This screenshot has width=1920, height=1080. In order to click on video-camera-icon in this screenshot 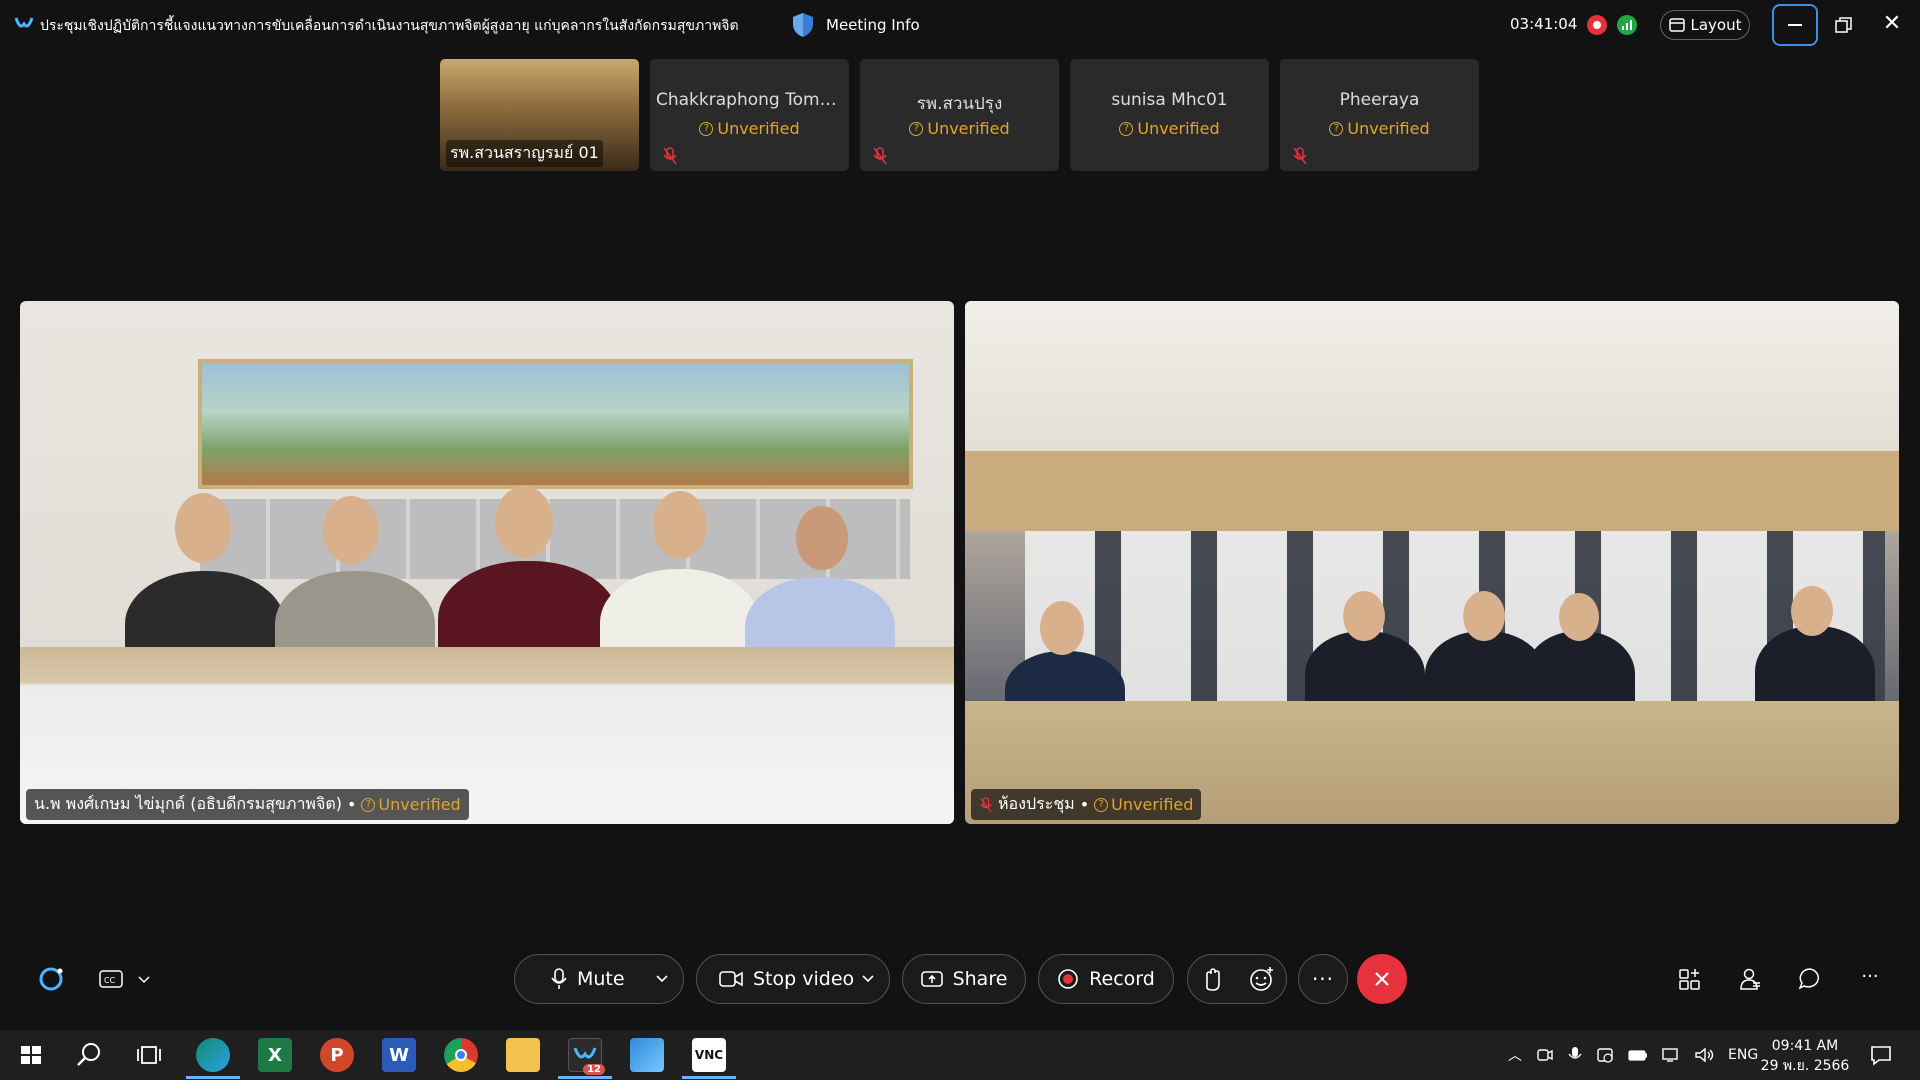, I will do `click(731, 979)`.